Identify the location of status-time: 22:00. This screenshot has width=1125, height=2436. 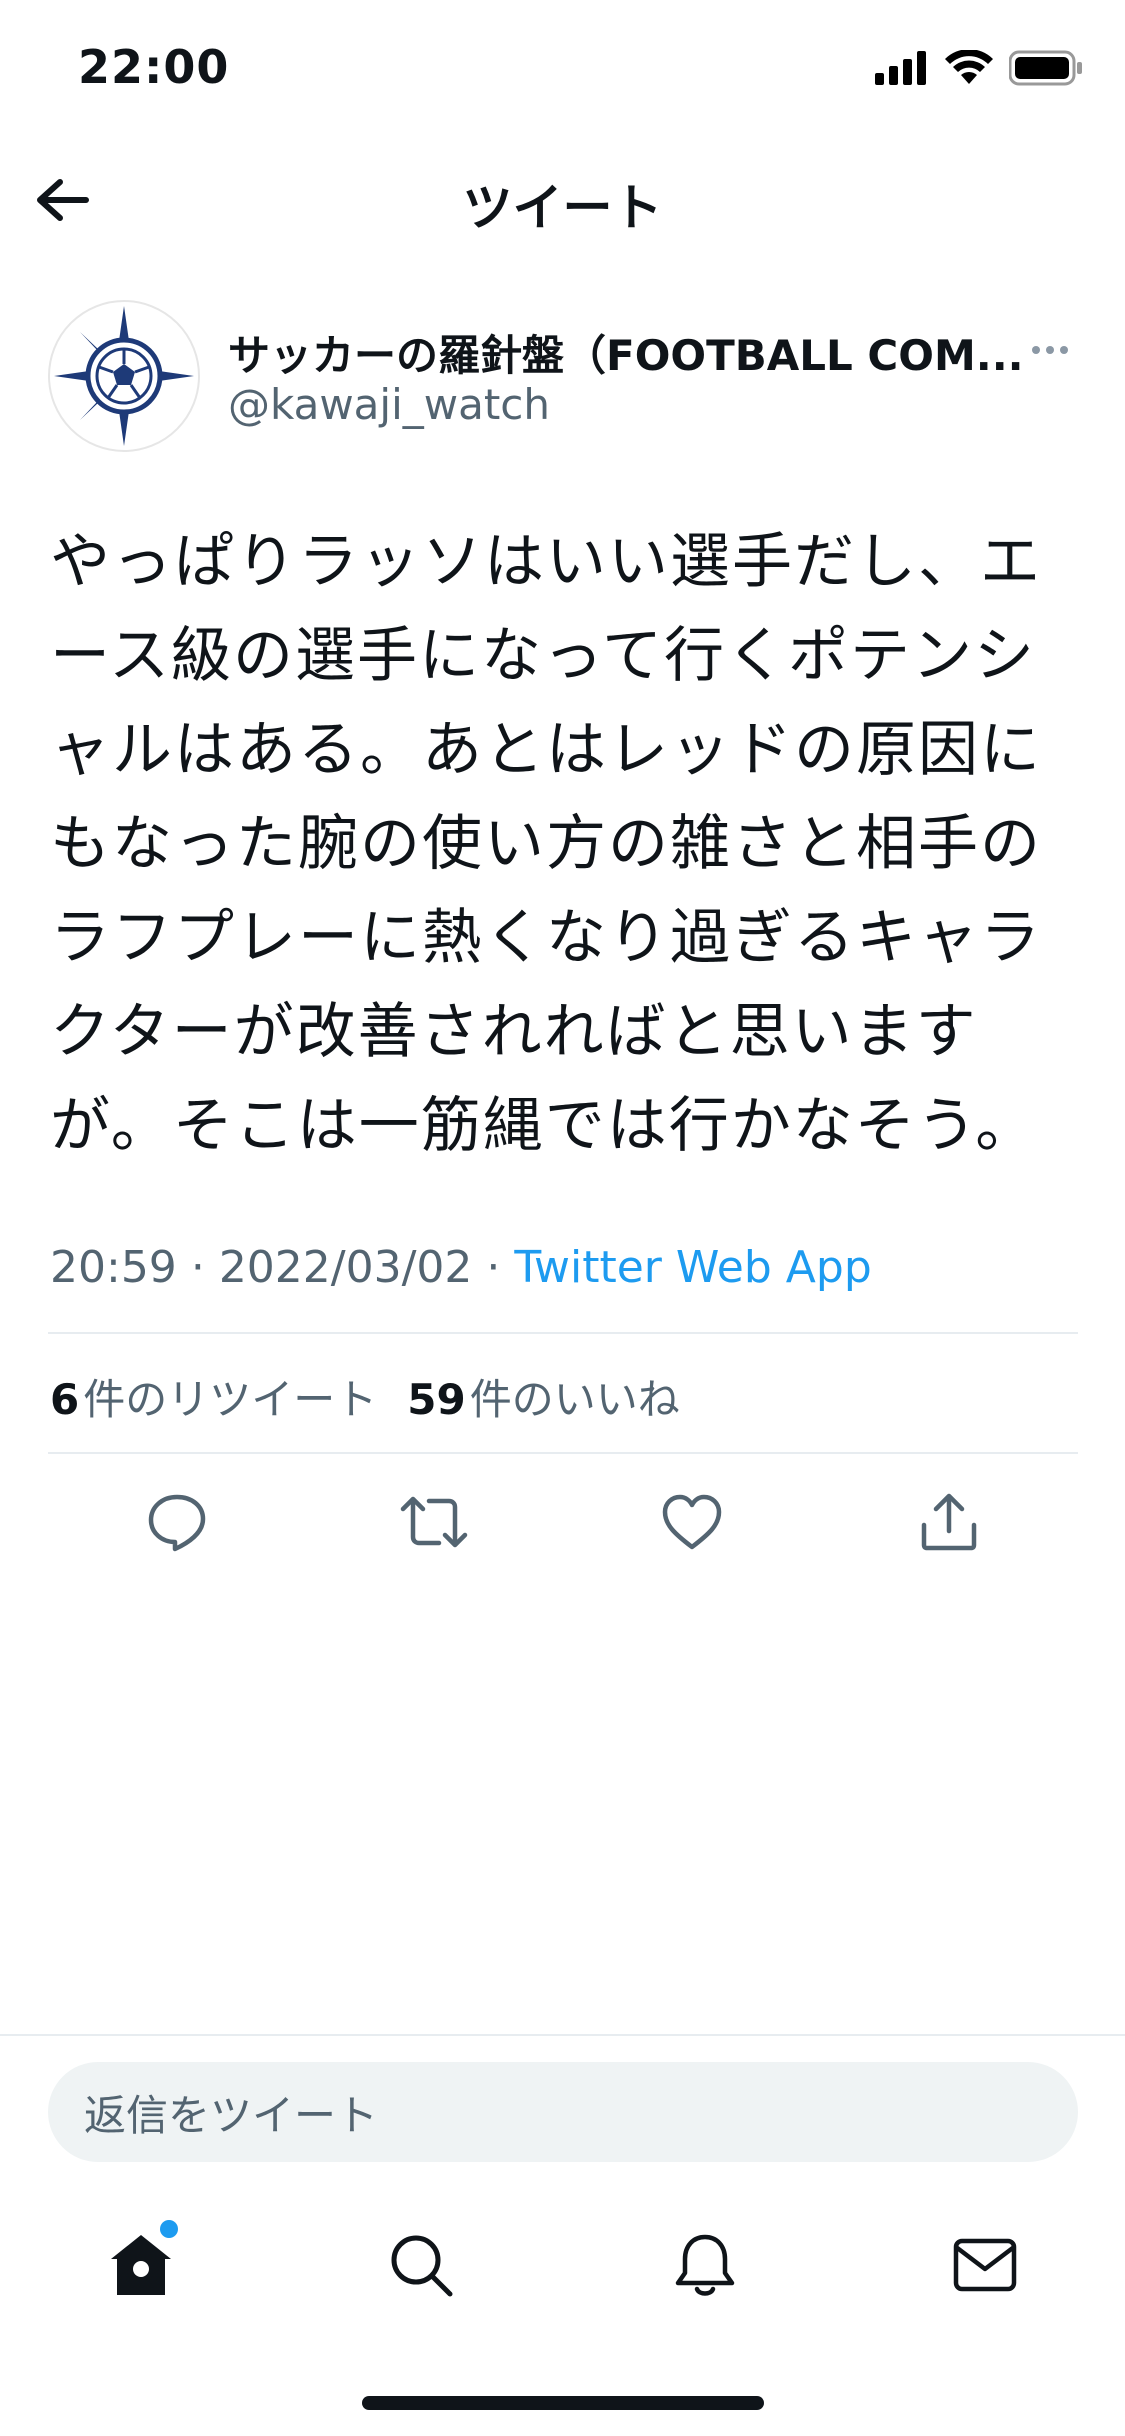
(154, 67).